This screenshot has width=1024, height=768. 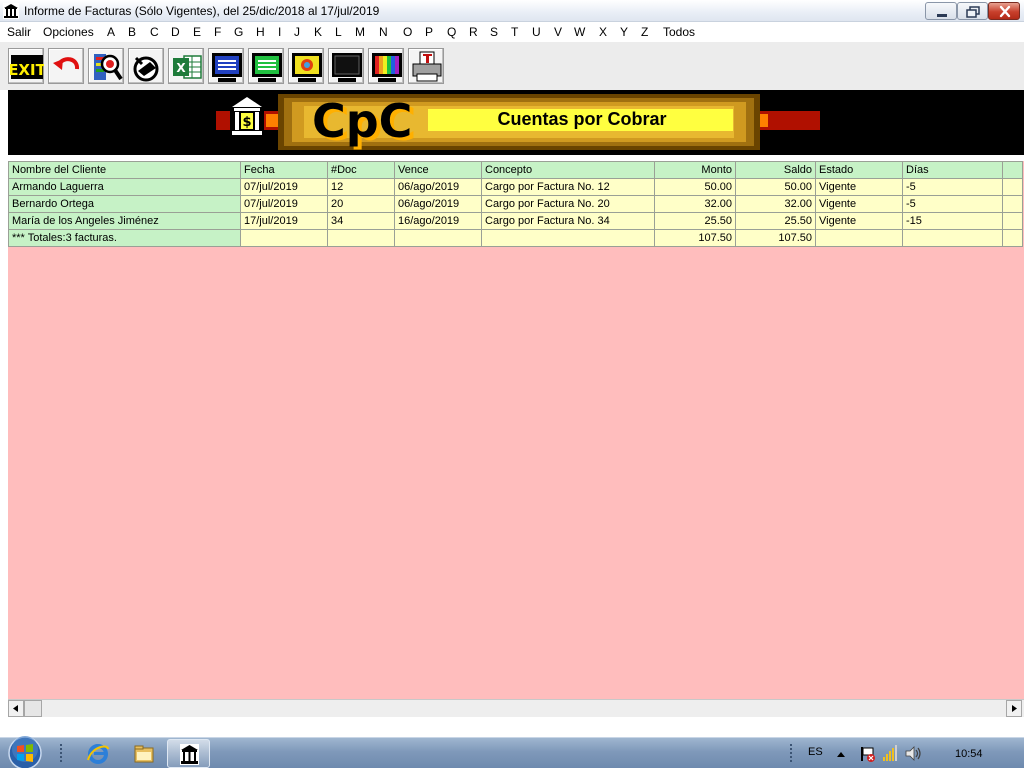 I want to click on screen-blue-button, so click(x=226, y=66).